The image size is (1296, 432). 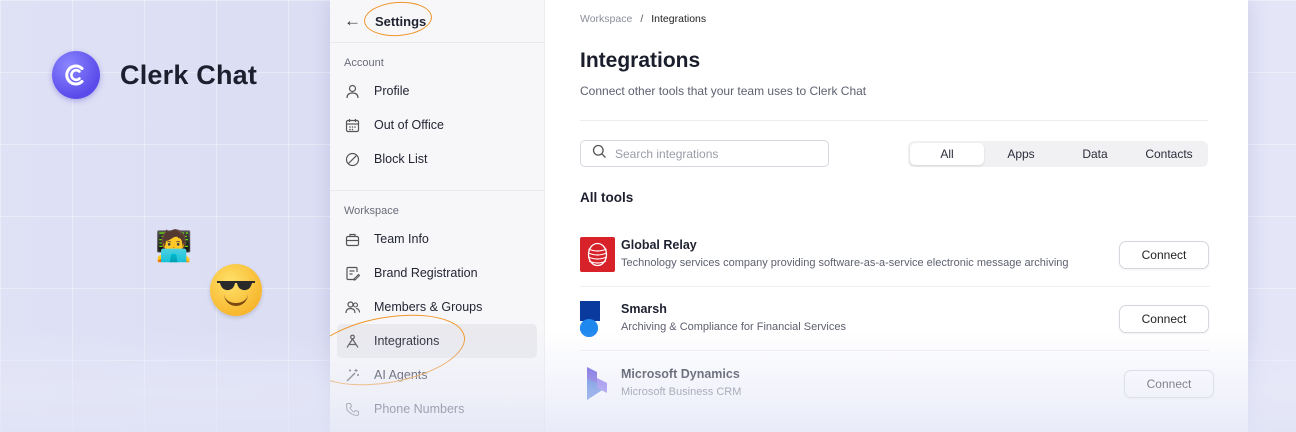 What do you see at coordinates (597, 319) in the screenshot?
I see `smarsh-logo-icon` at bounding box center [597, 319].